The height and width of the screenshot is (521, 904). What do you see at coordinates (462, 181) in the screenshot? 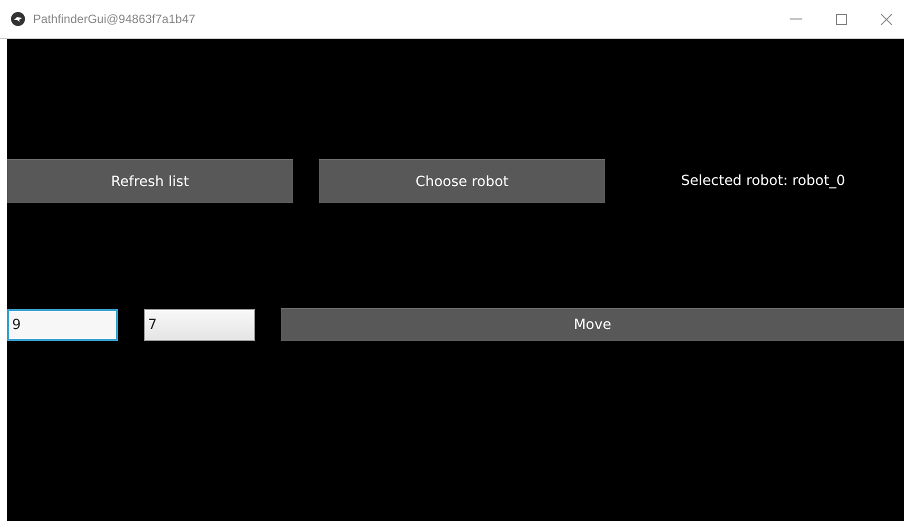
I see `action-button: Choose robot` at bounding box center [462, 181].